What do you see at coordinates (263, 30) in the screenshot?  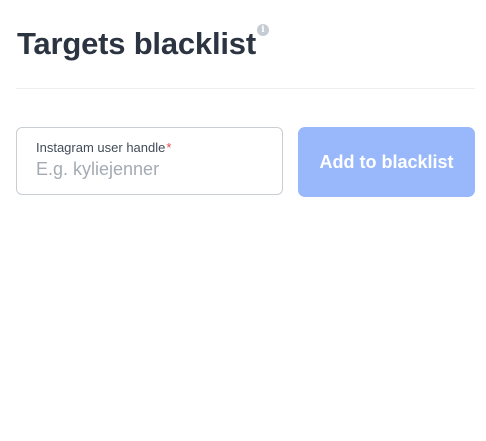 I see `info-icon: i` at bounding box center [263, 30].